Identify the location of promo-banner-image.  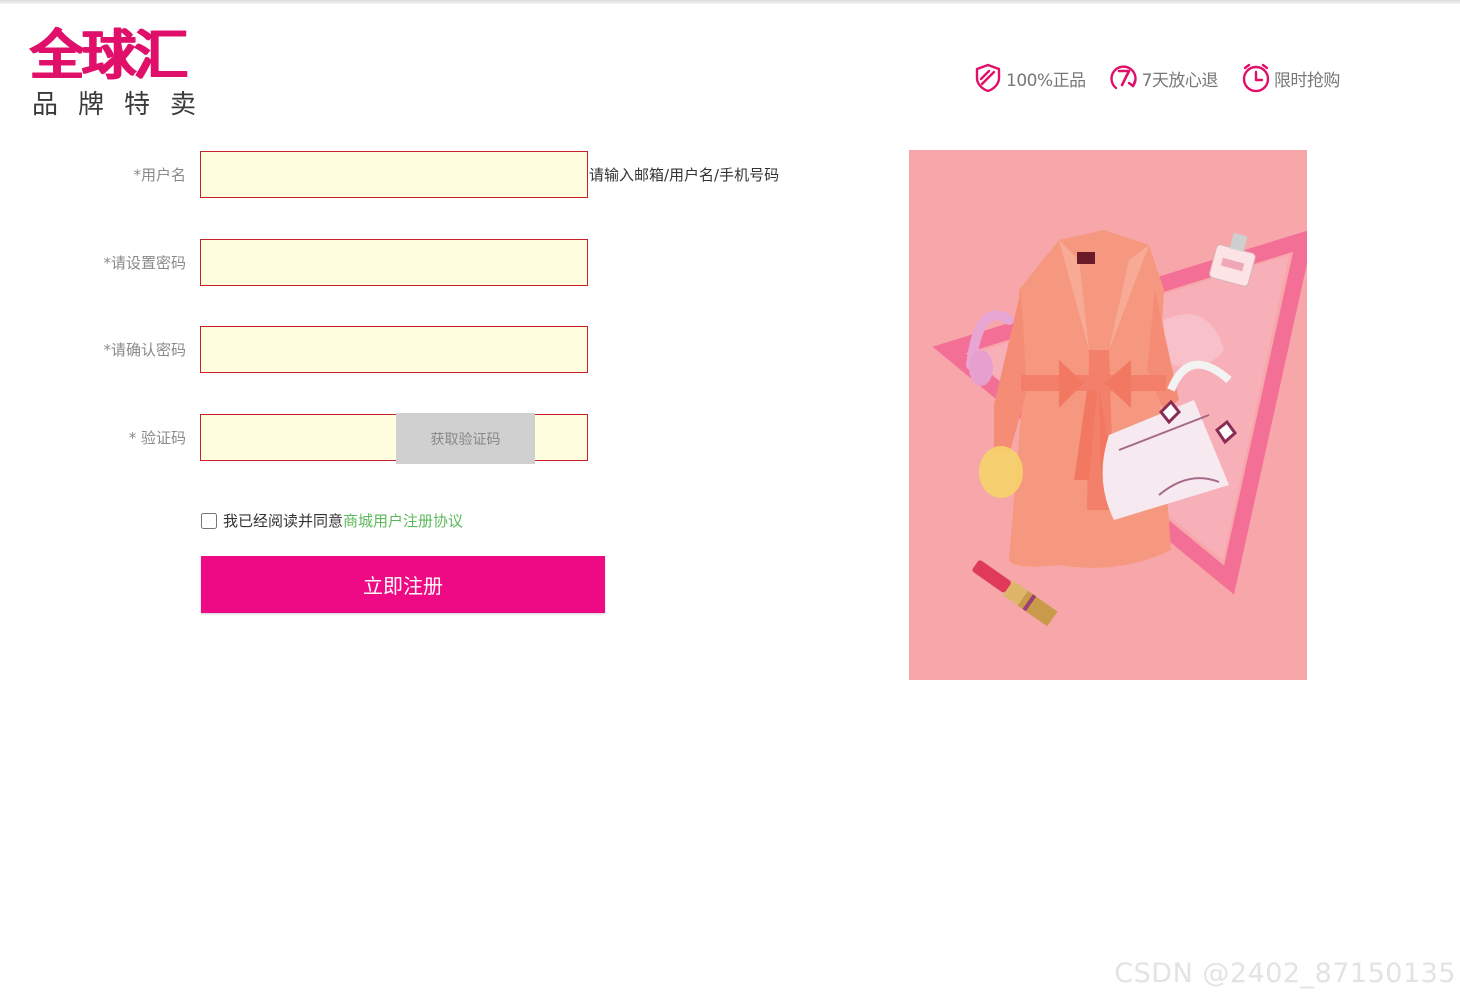
(1108, 415).